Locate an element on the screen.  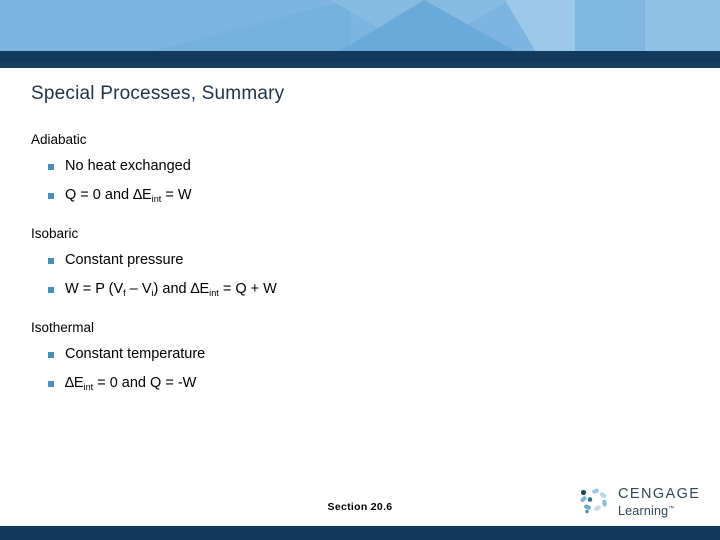
list-item: Constant pressure is located at coordinates (361, 260).